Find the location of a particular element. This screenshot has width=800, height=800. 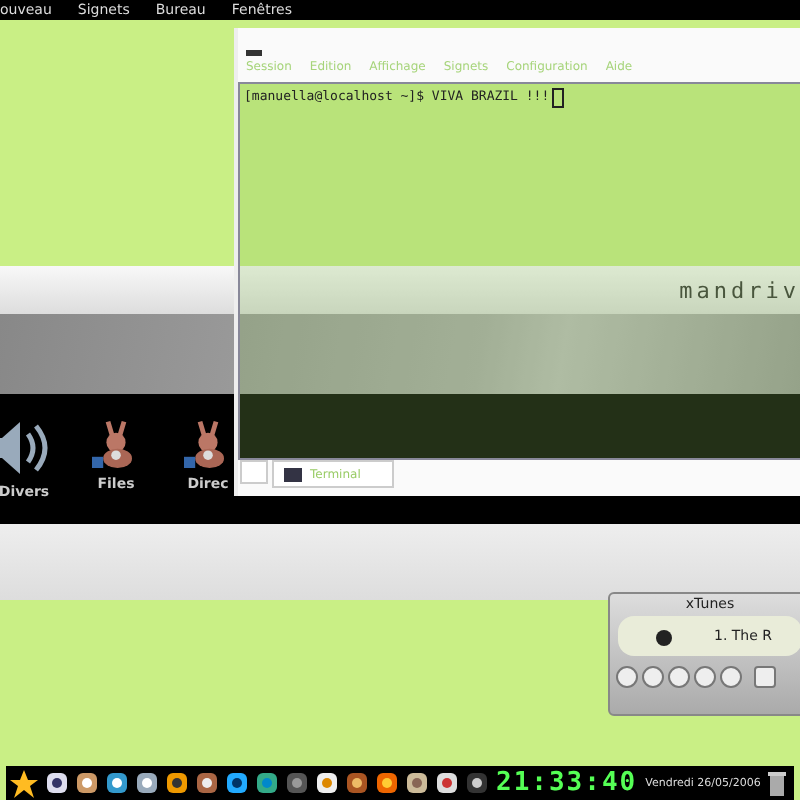

logo-text: mandriv is located at coordinates (739, 290).